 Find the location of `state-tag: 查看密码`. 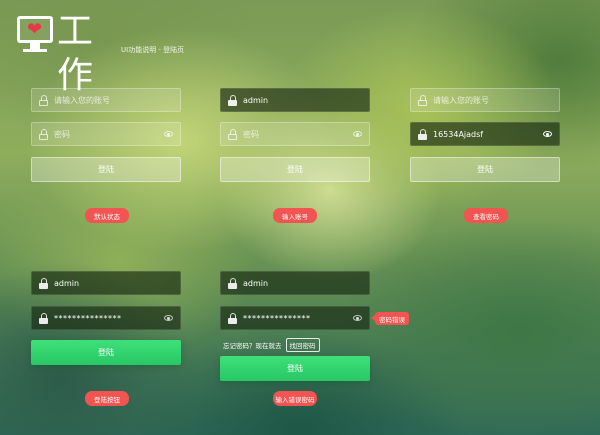

state-tag: 查看密码 is located at coordinates (486, 215).